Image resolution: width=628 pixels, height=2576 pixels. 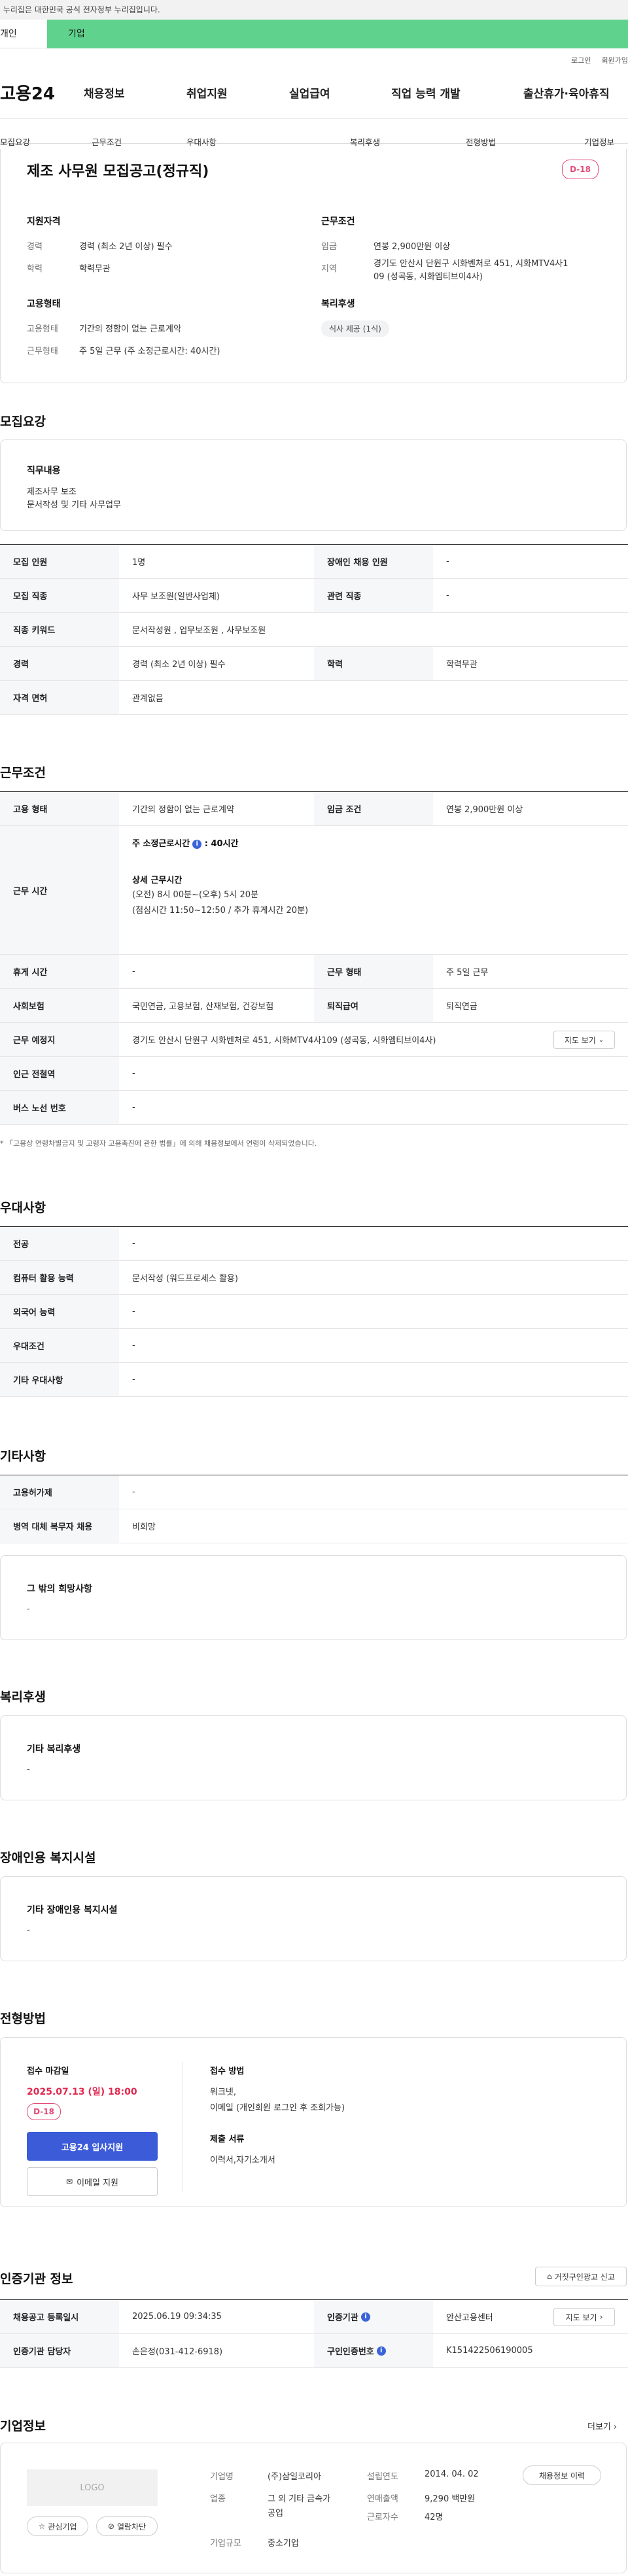 I want to click on edu-label: 학력, so click(x=35, y=269).